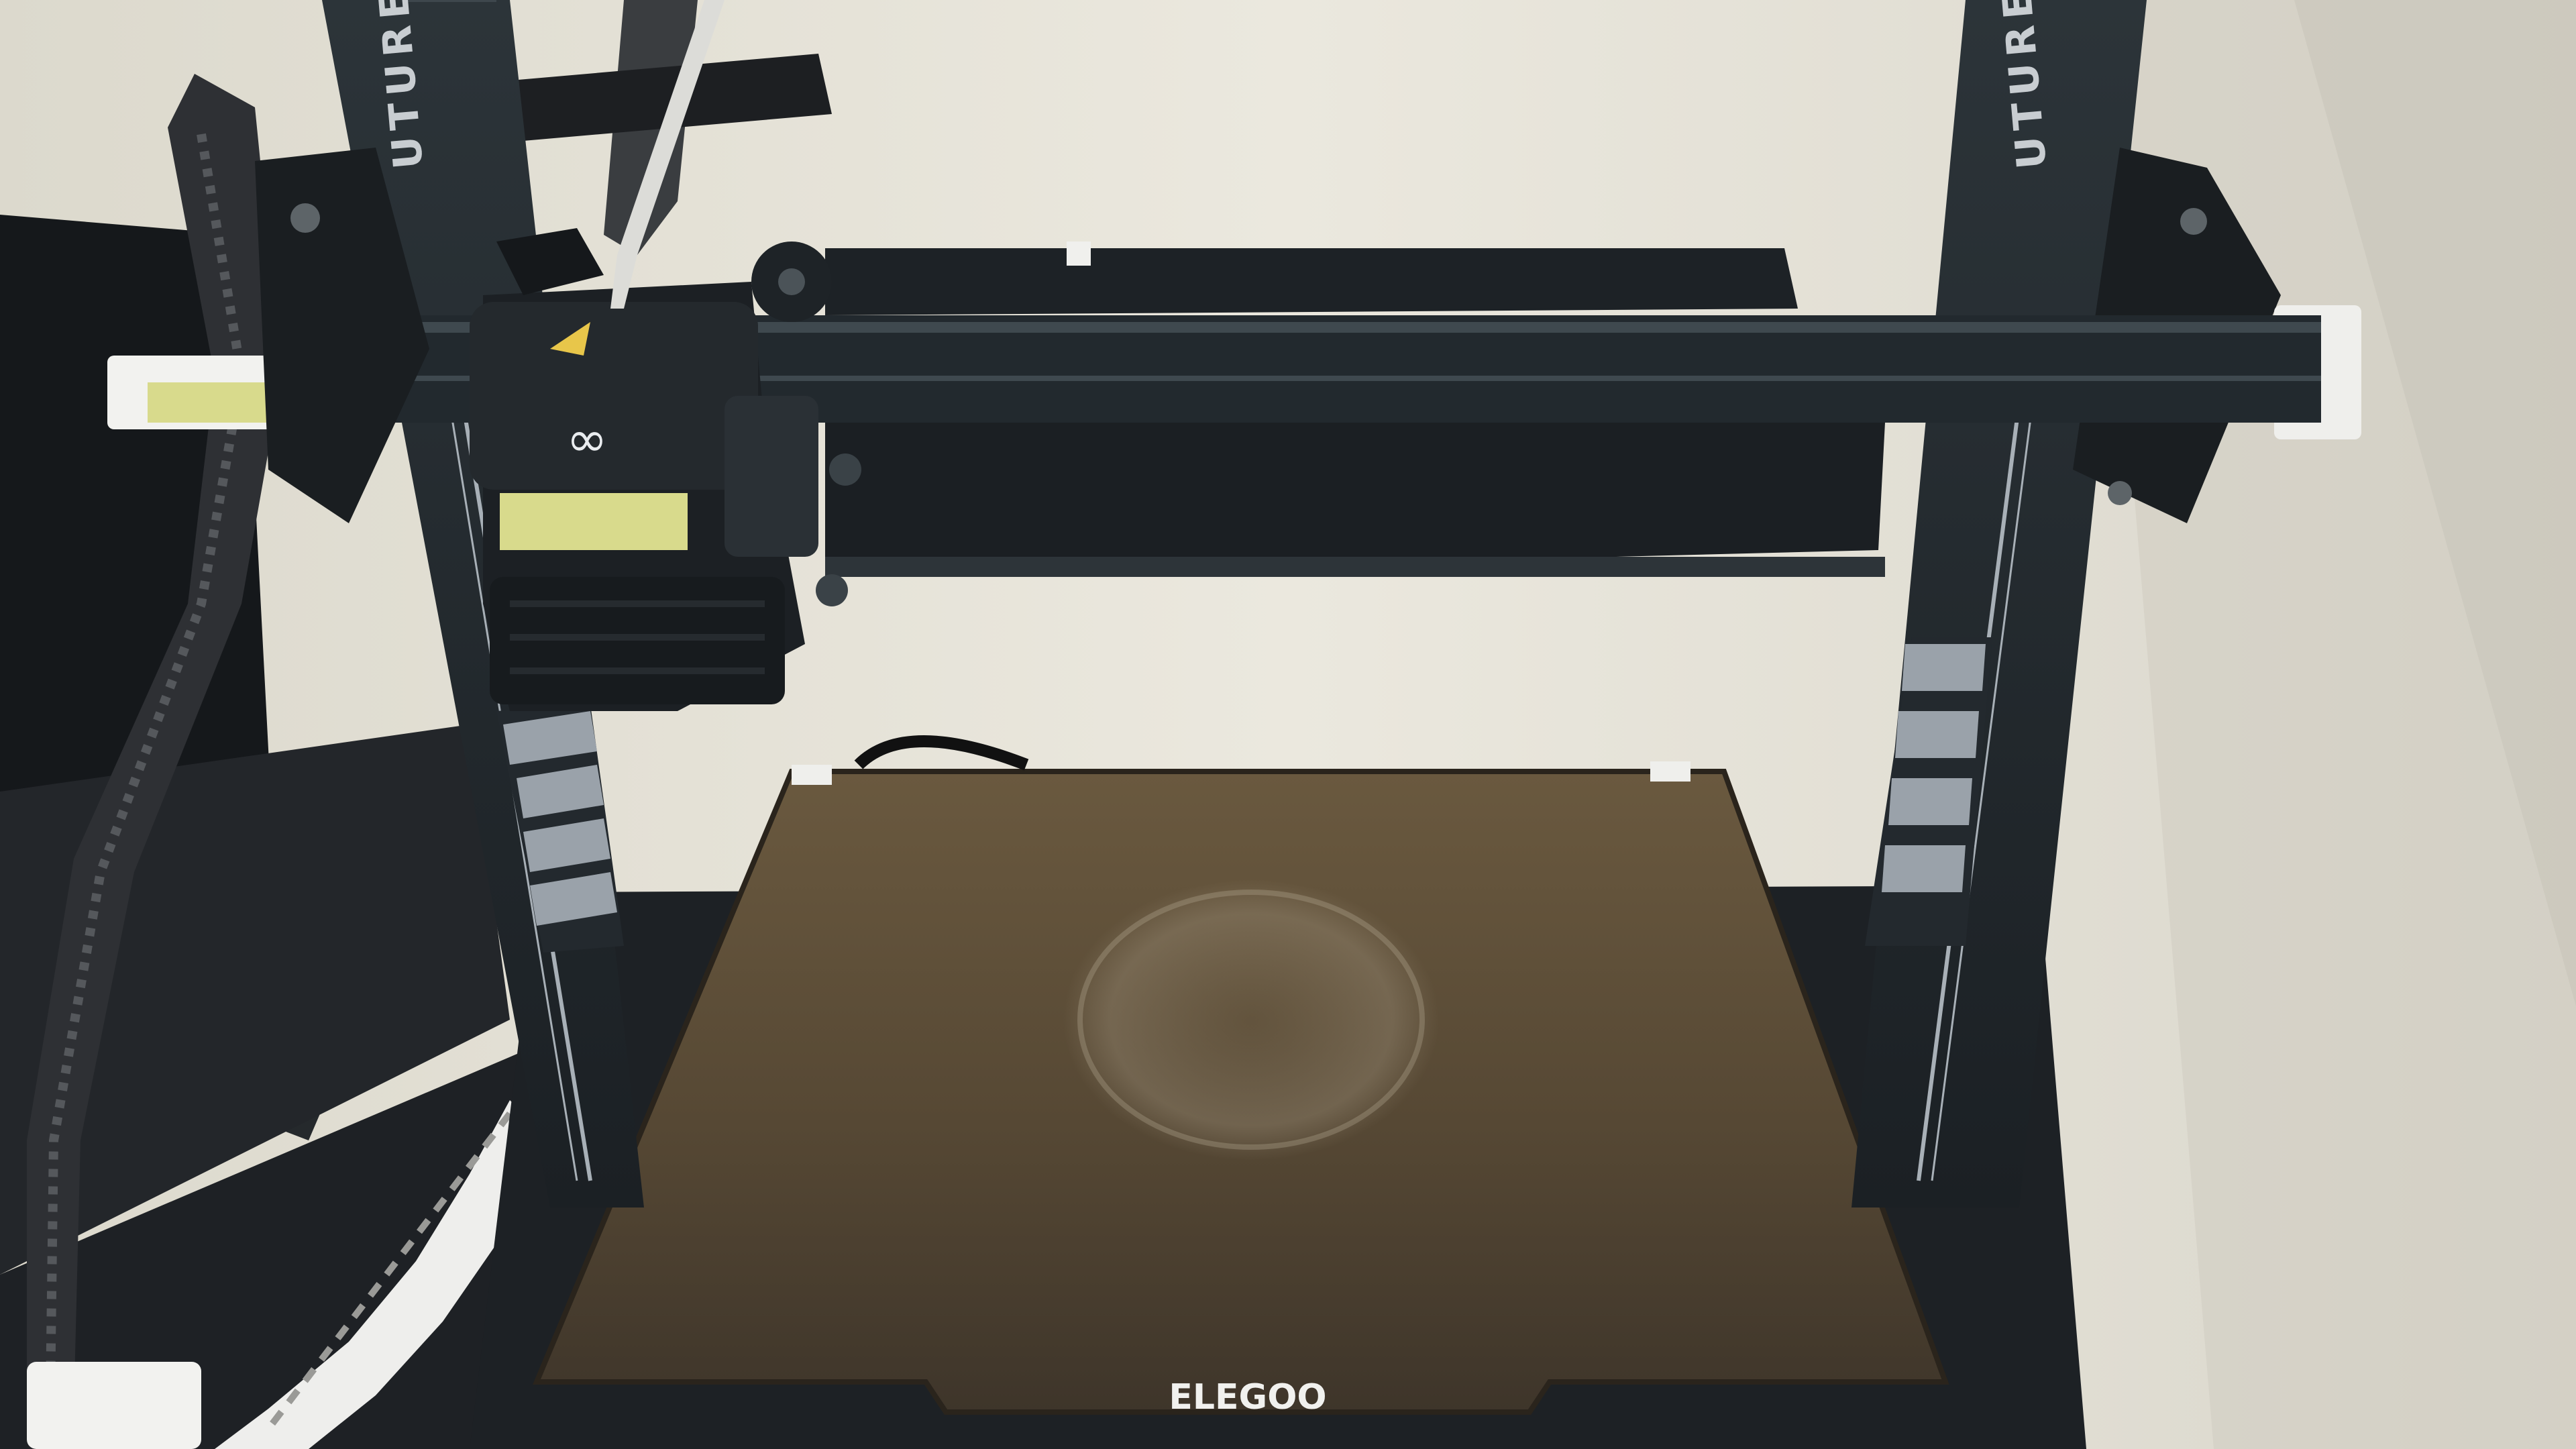  Describe the element at coordinates (1079, 253) in the screenshot. I see `cable-tie` at that location.